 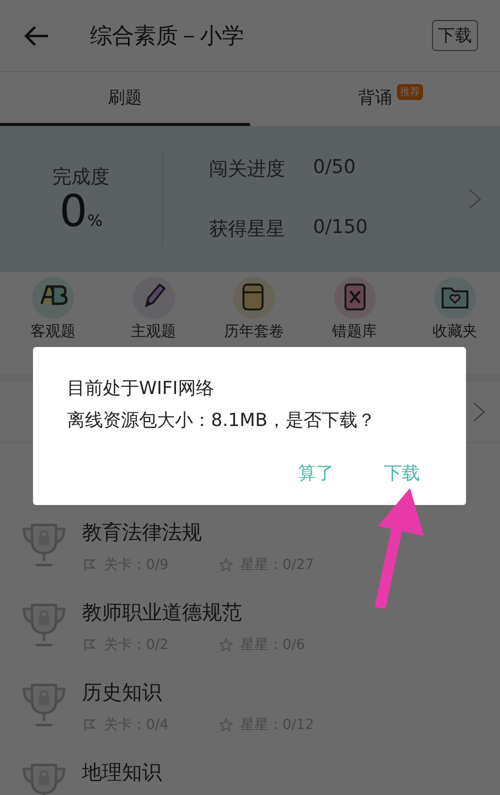 What do you see at coordinates (410, 92) in the screenshot?
I see `recommend-badge: 推荐` at bounding box center [410, 92].